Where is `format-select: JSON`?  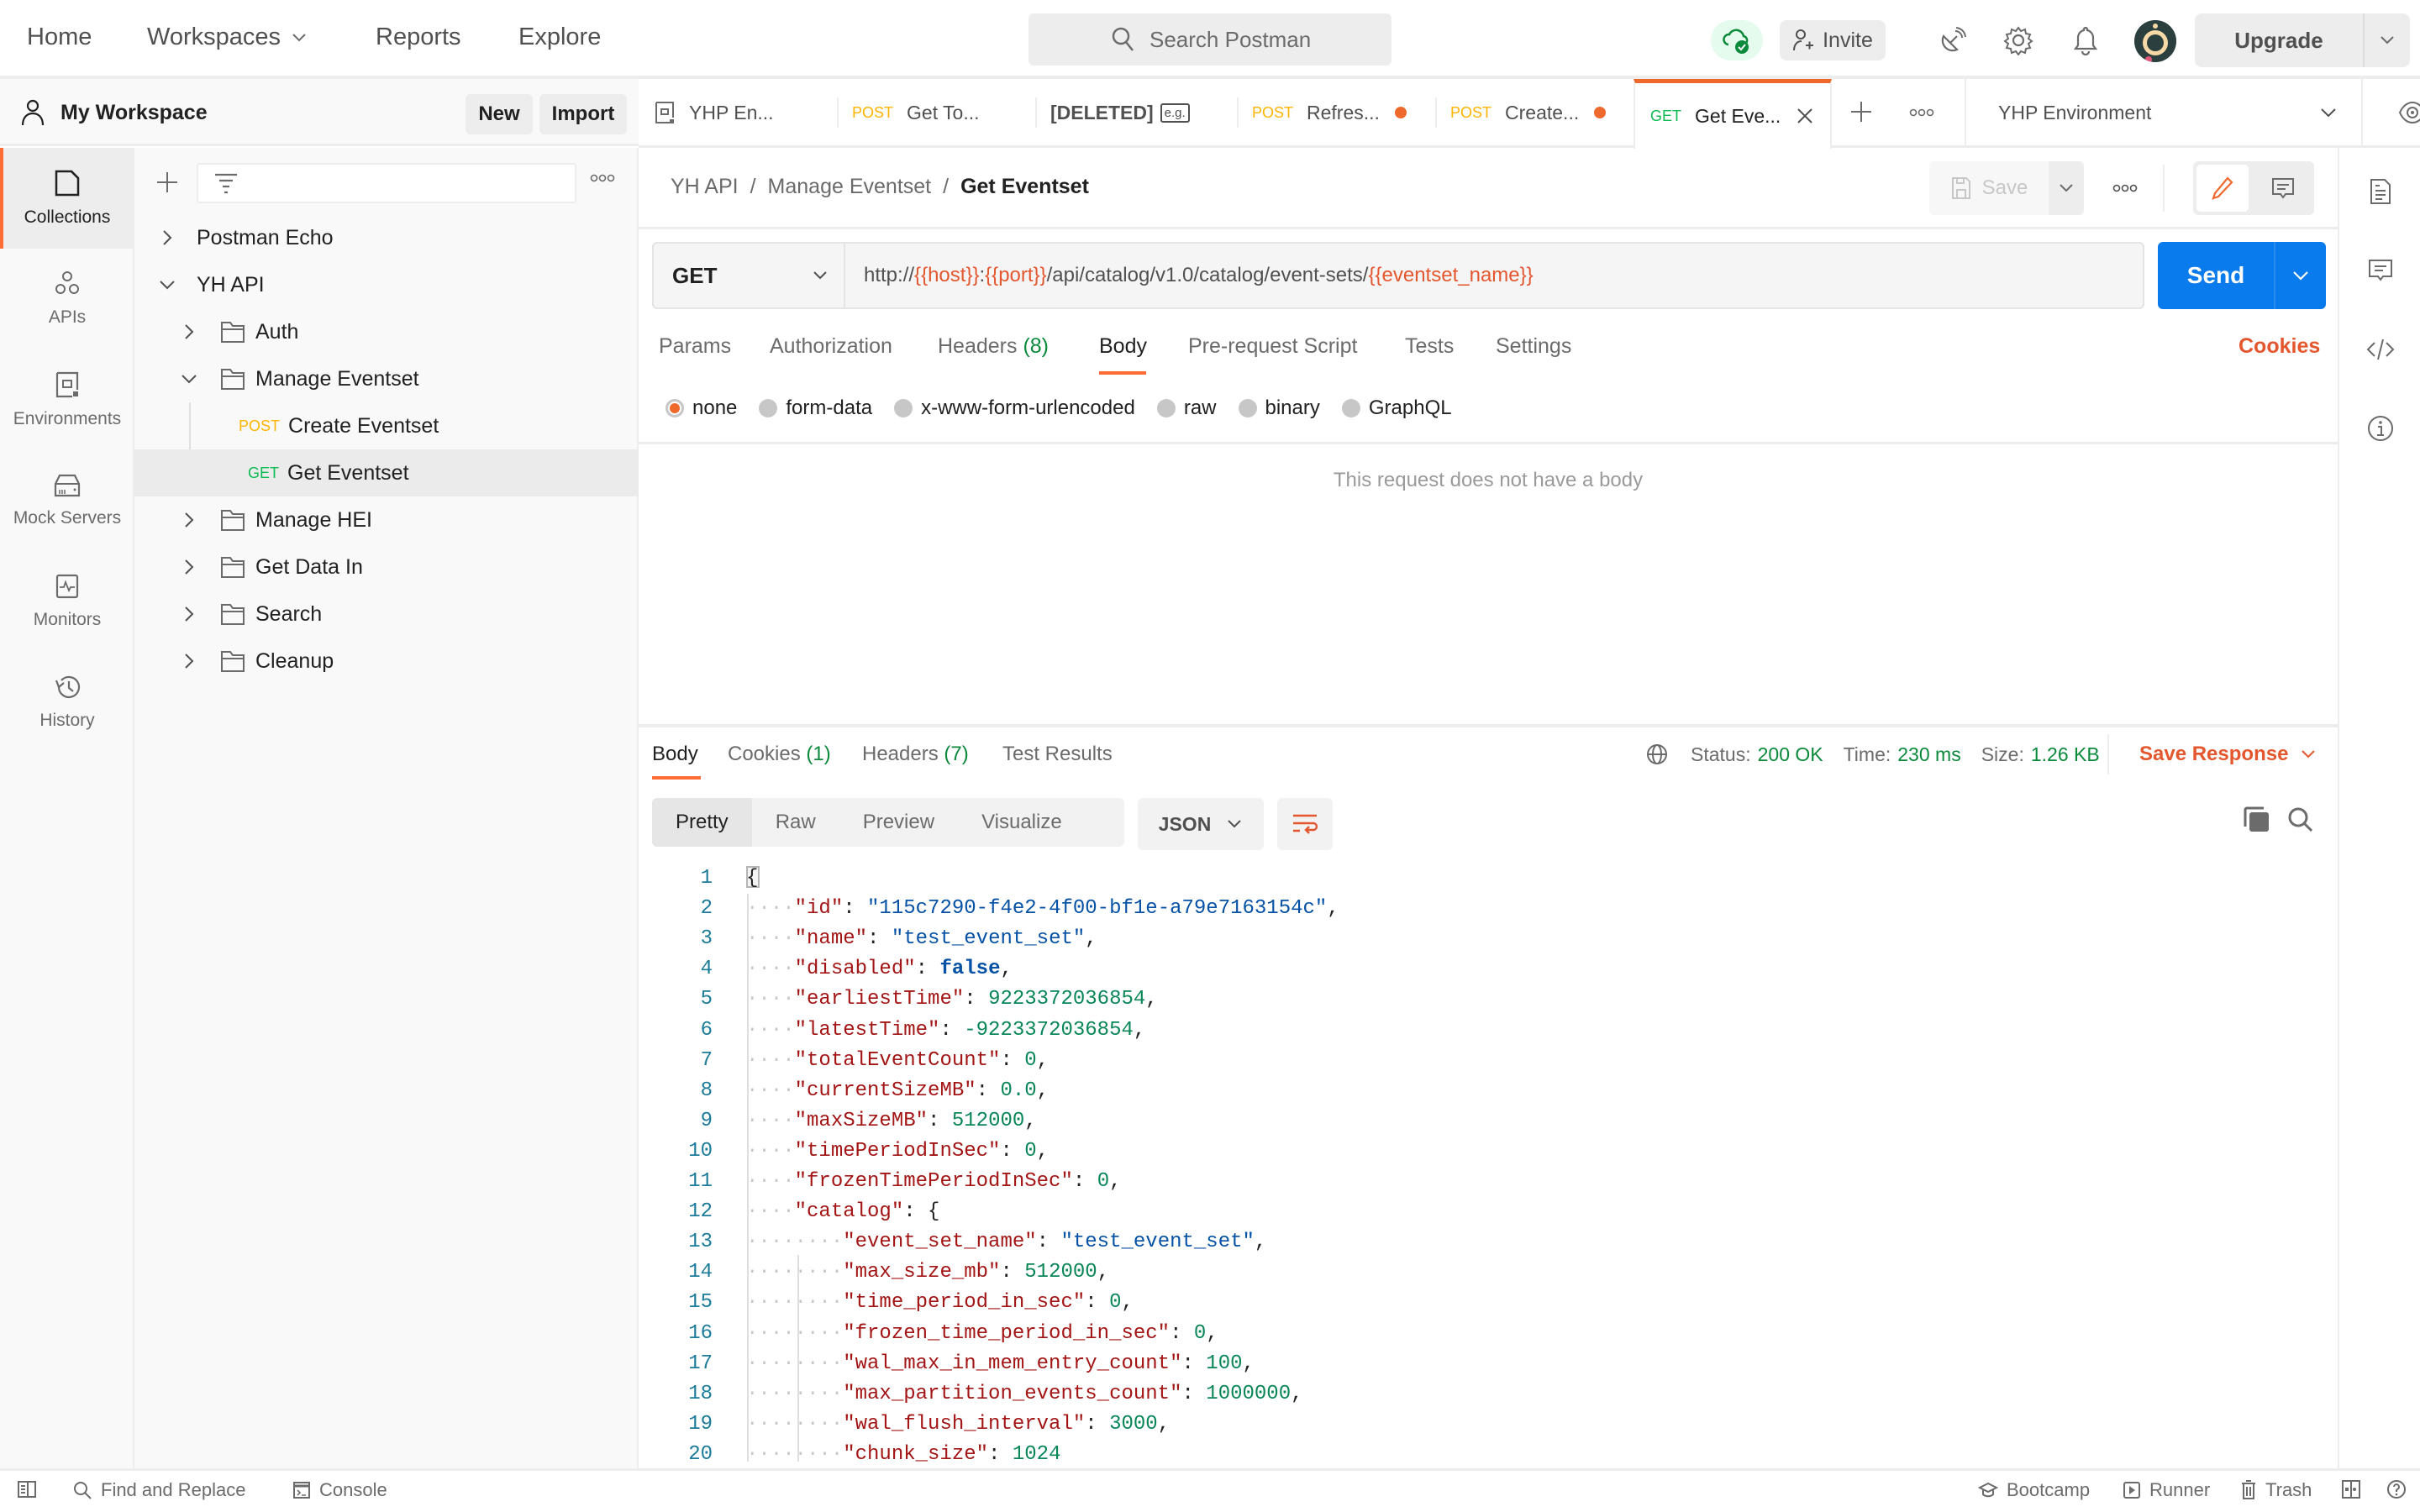 format-select: JSON is located at coordinates (1201, 824).